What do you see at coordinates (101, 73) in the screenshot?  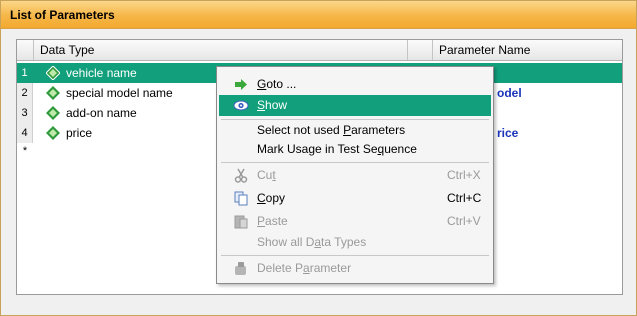 I see `data-type-cell: vehicle name` at bounding box center [101, 73].